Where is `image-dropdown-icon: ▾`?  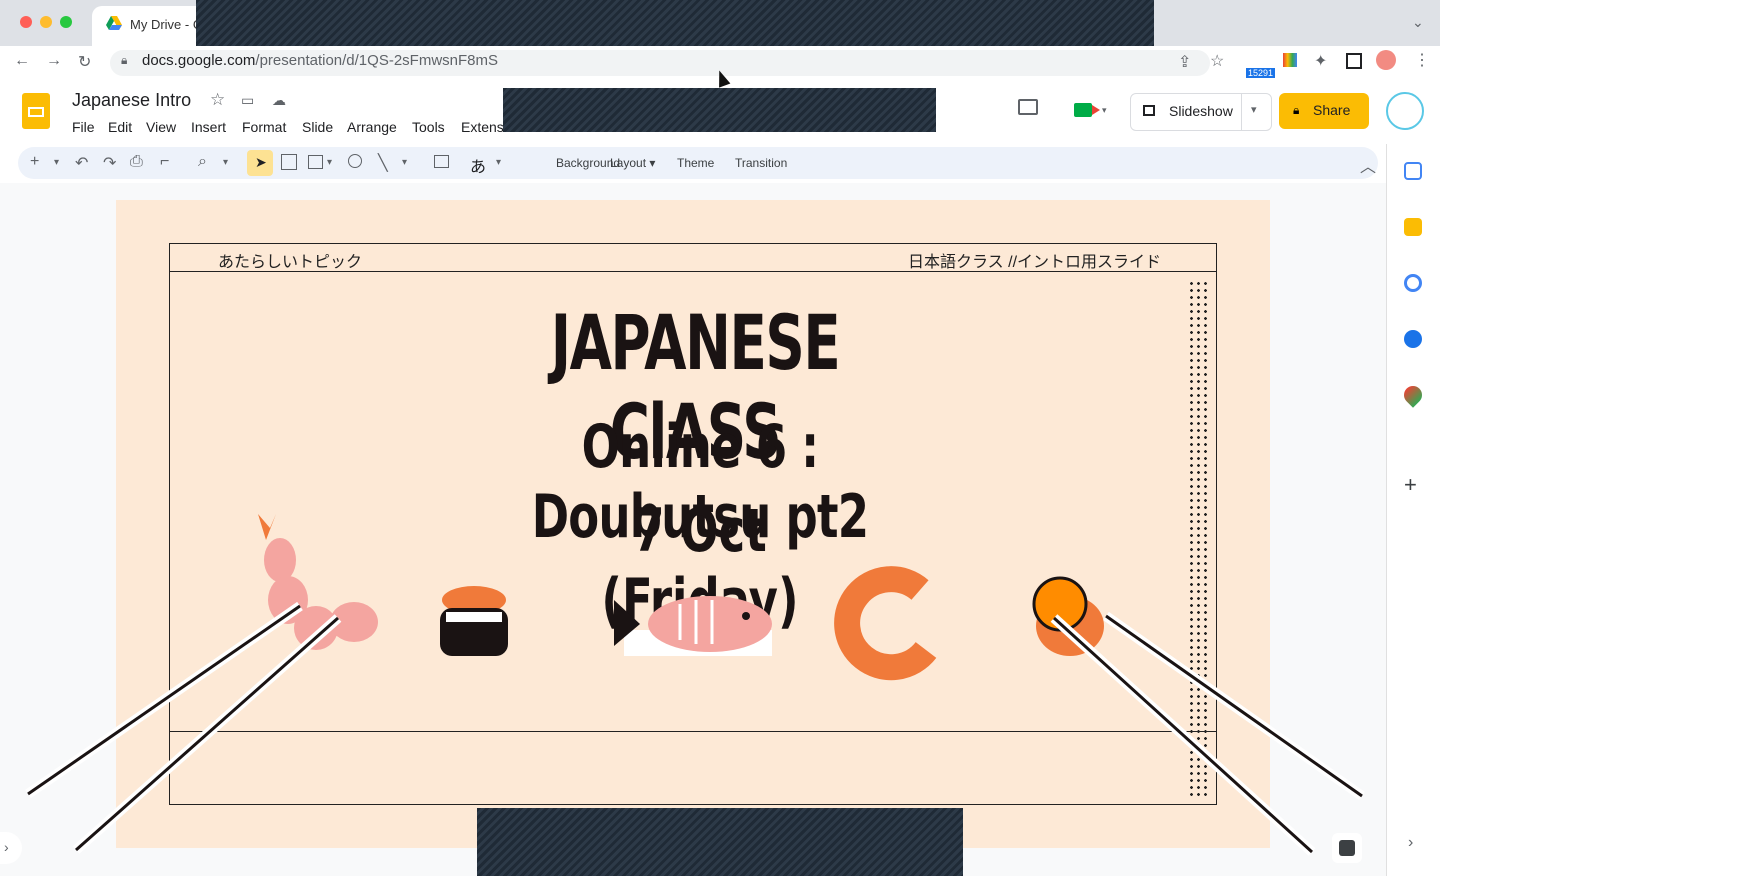 image-dropdown-icon: ▾ is located at coordinates (329, 162).